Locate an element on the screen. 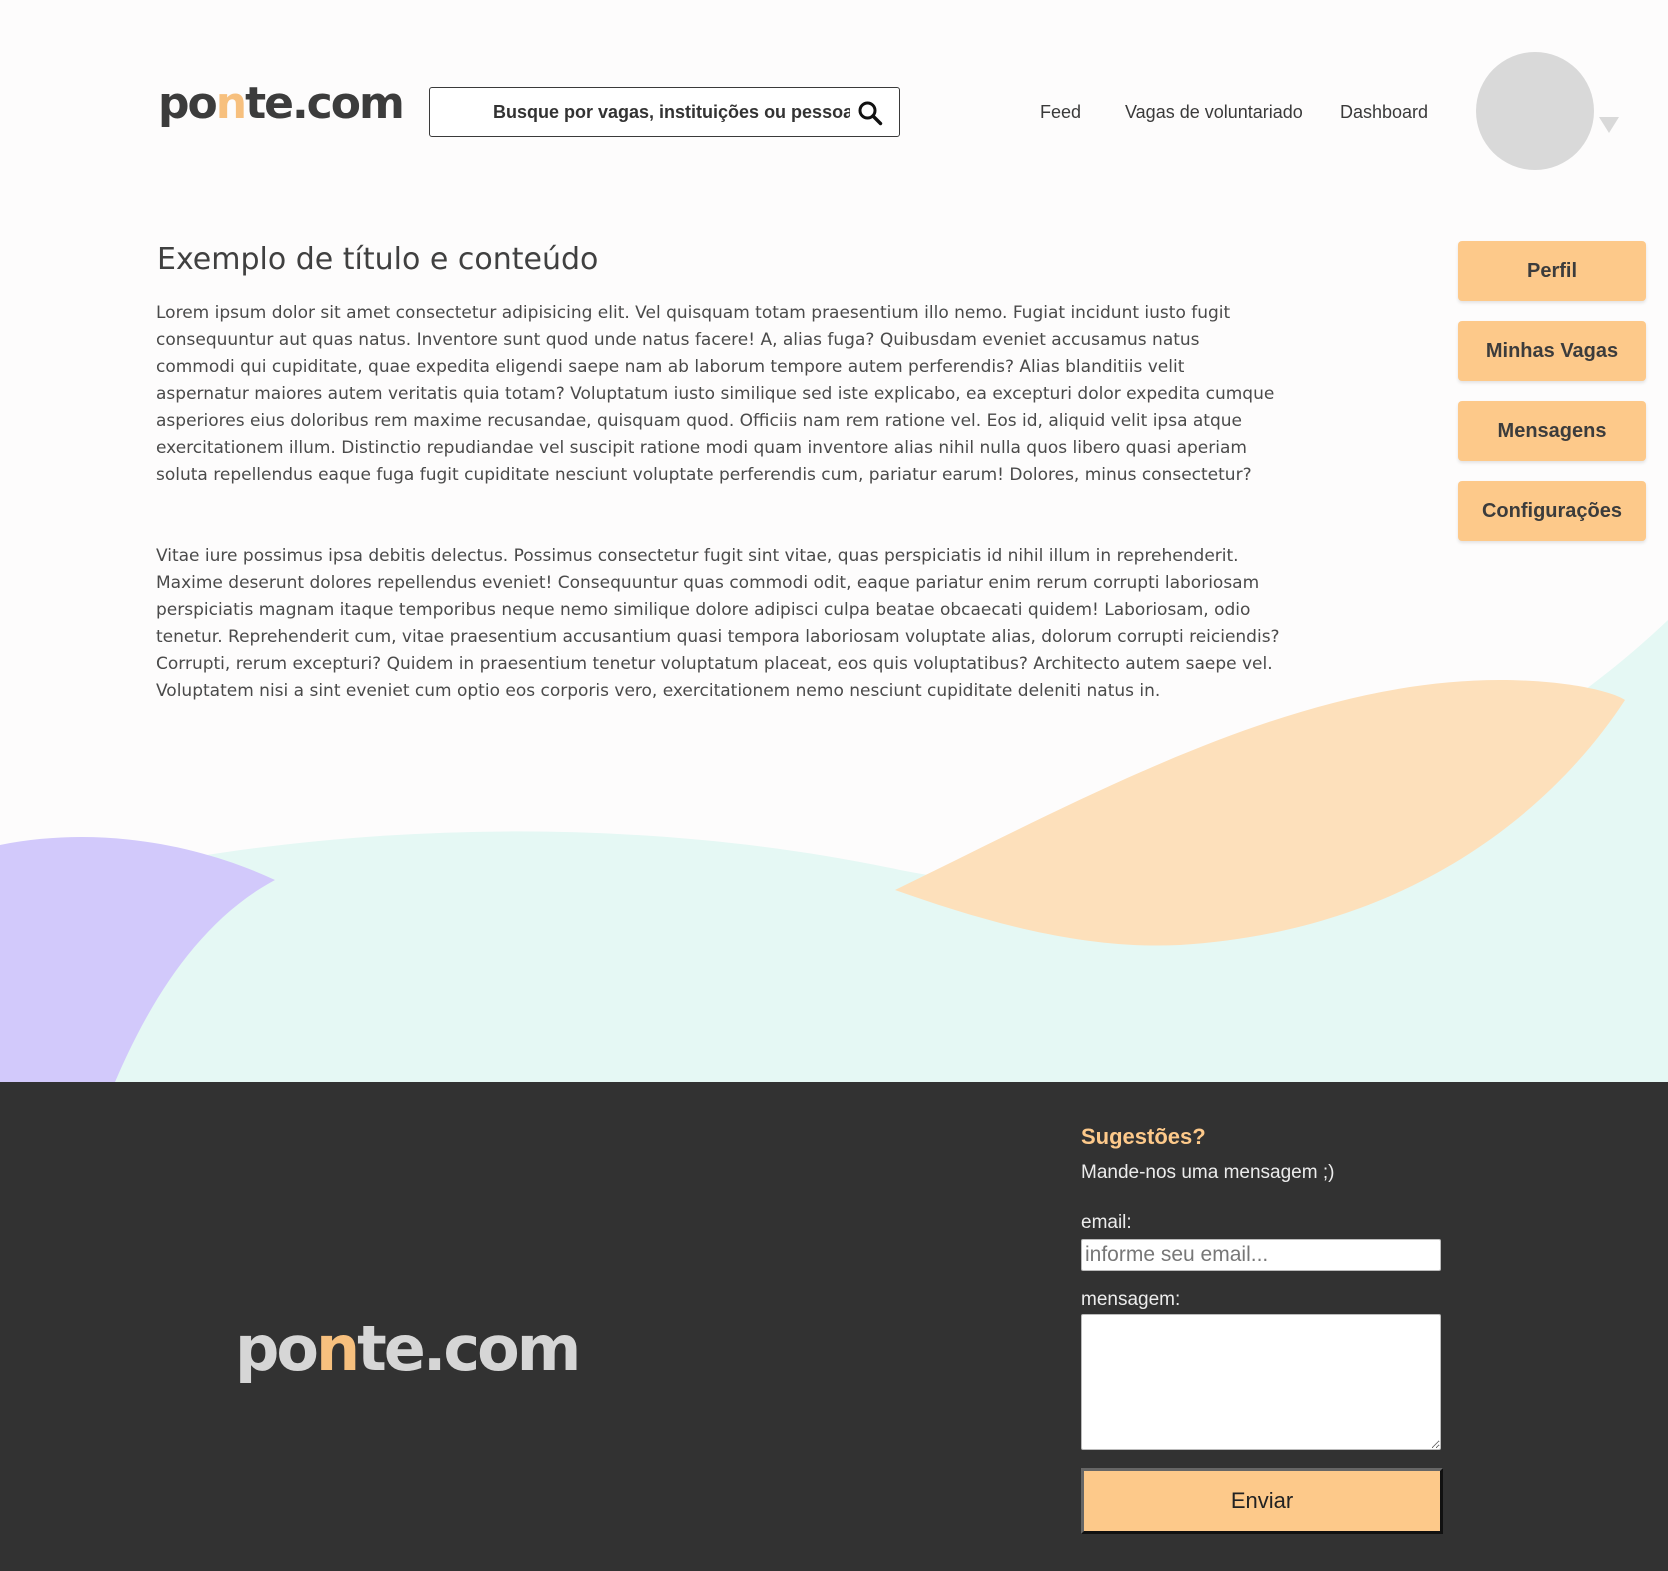  user-avatar is located at coordinates (1535, 111).